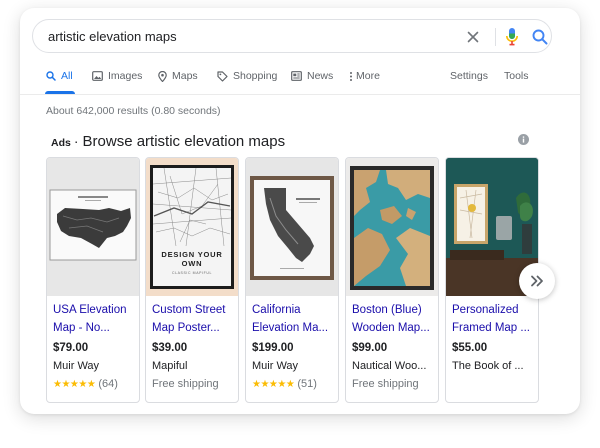  Describe the element at coordinates (495, 37) in the screenshot. I see `searchbar-divider` at that location.